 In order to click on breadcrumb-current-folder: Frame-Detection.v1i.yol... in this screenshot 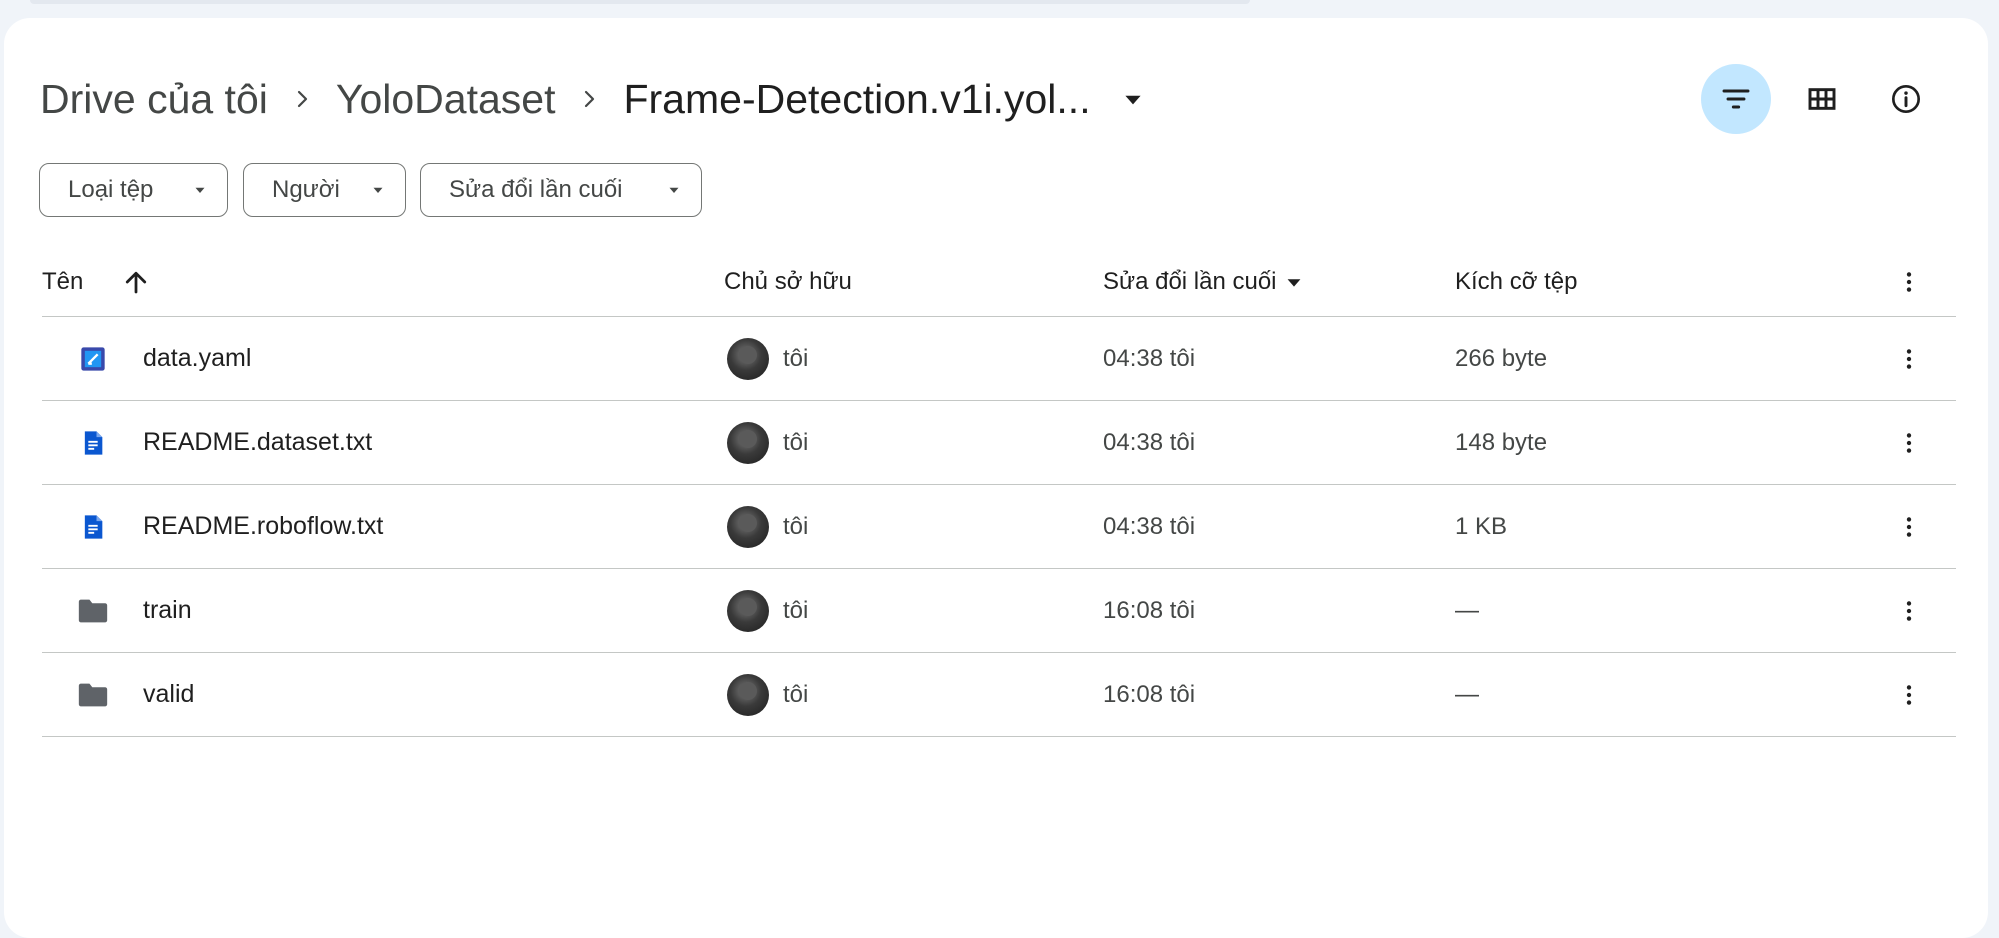, I will do `click(856, 99)`.